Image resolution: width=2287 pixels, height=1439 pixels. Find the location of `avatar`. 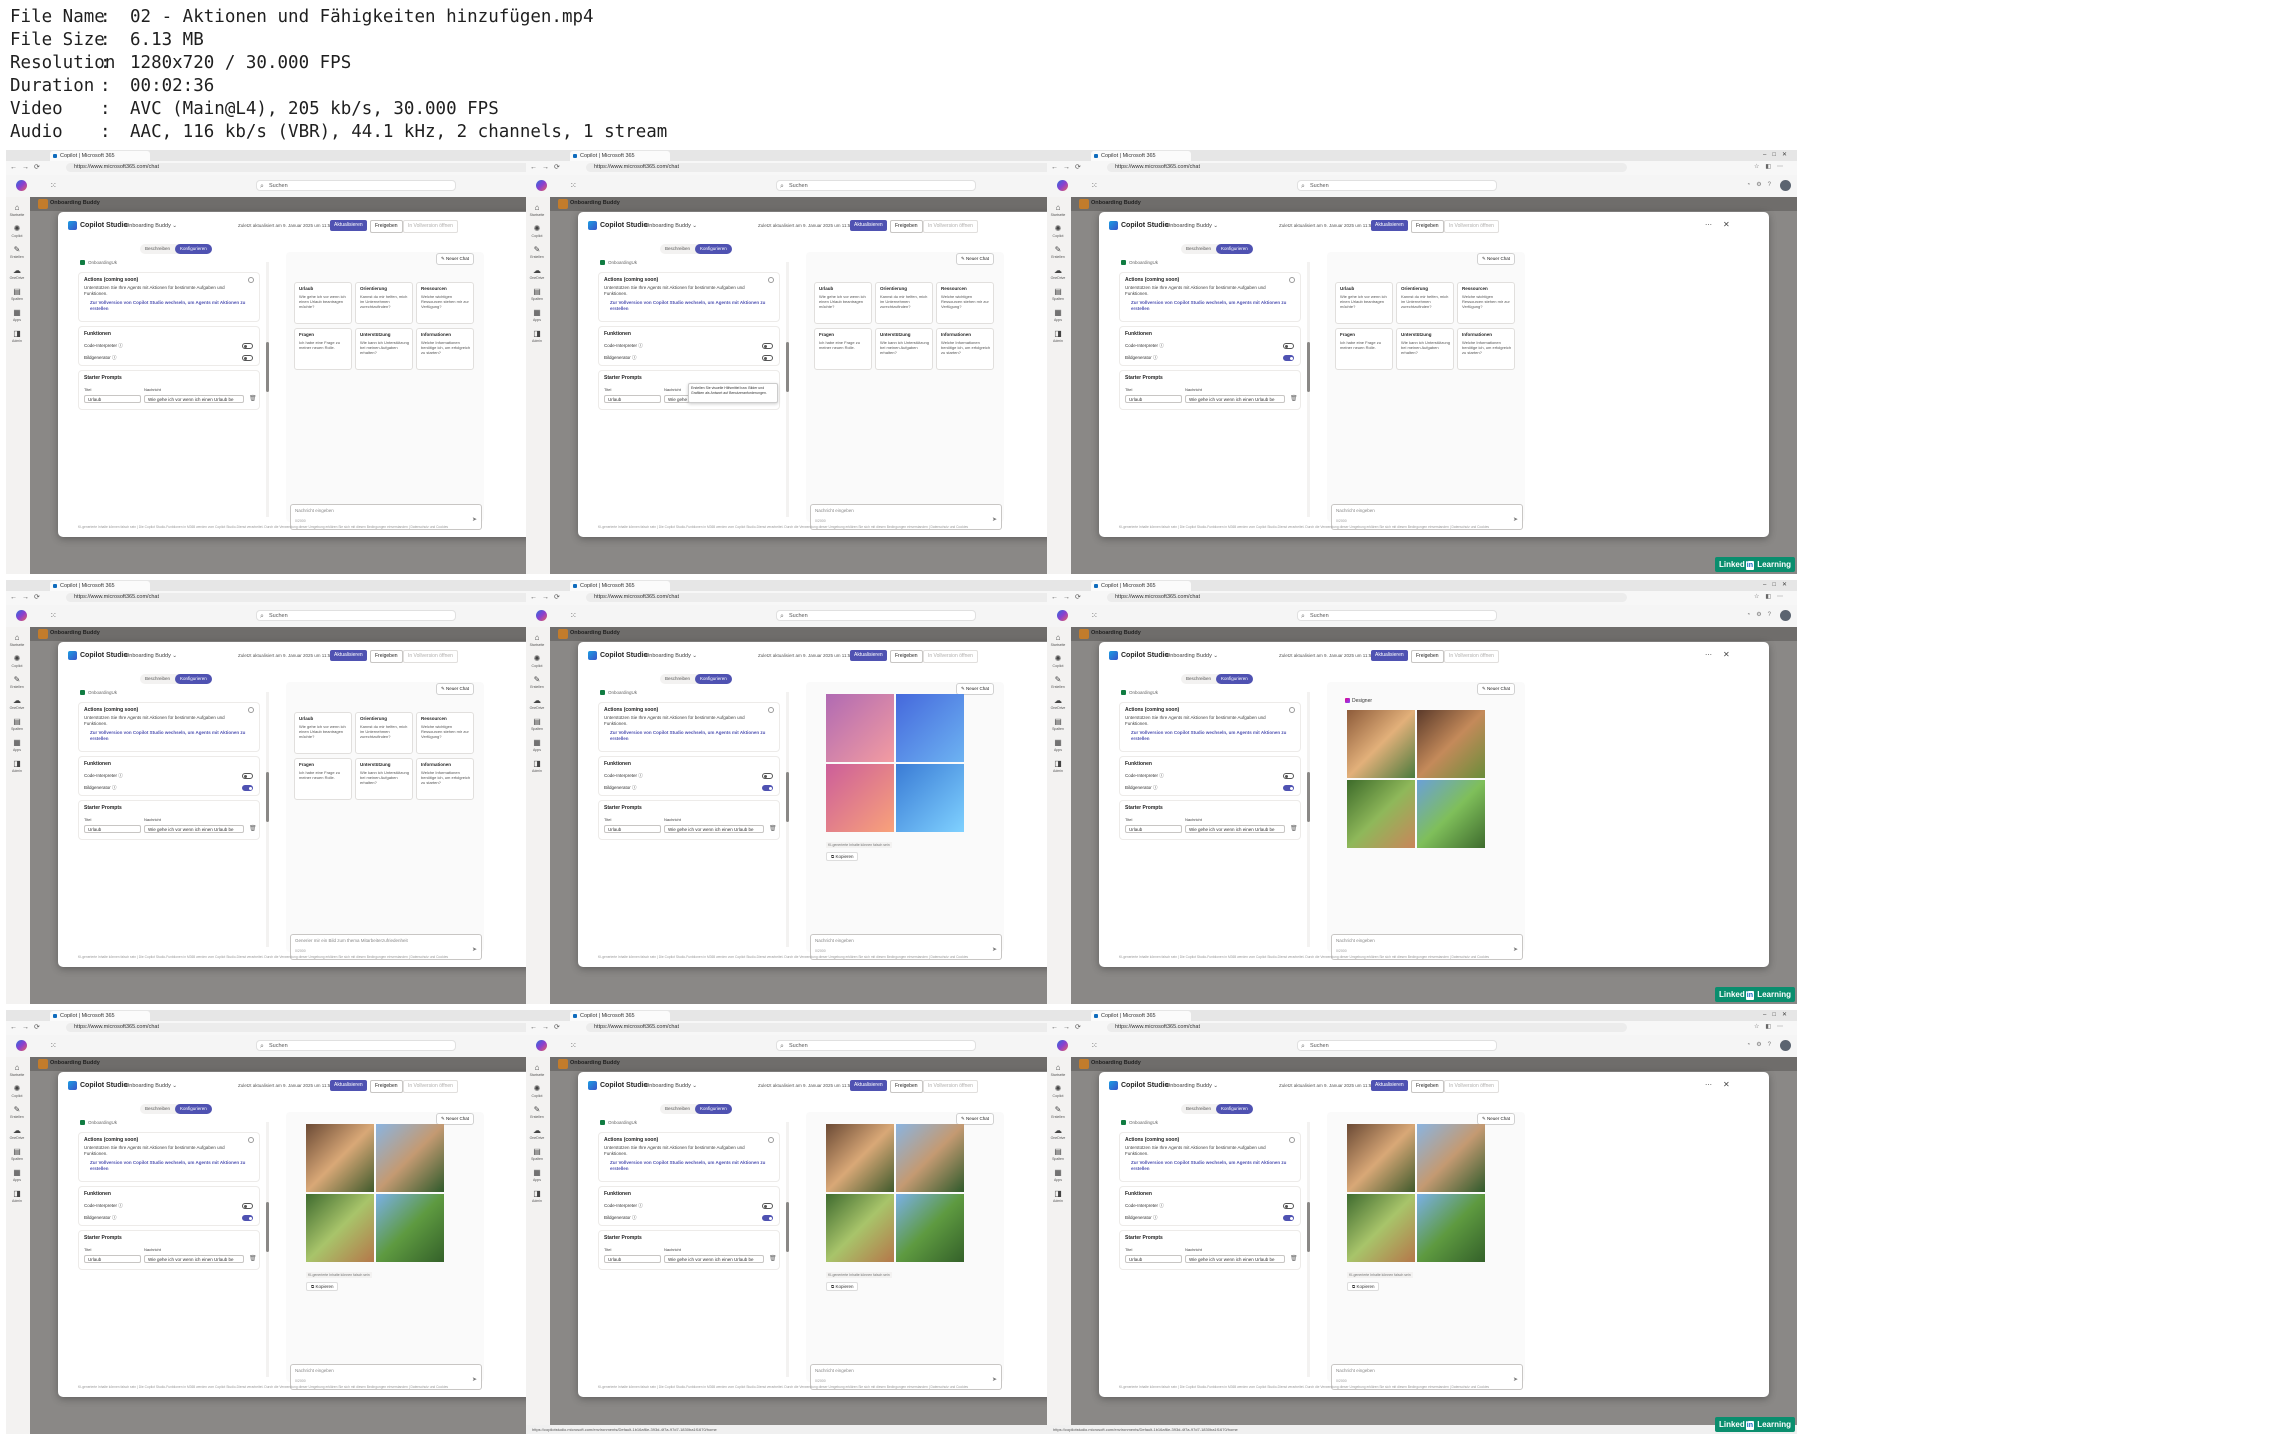

avatar is located at coordinates (1785, 185).